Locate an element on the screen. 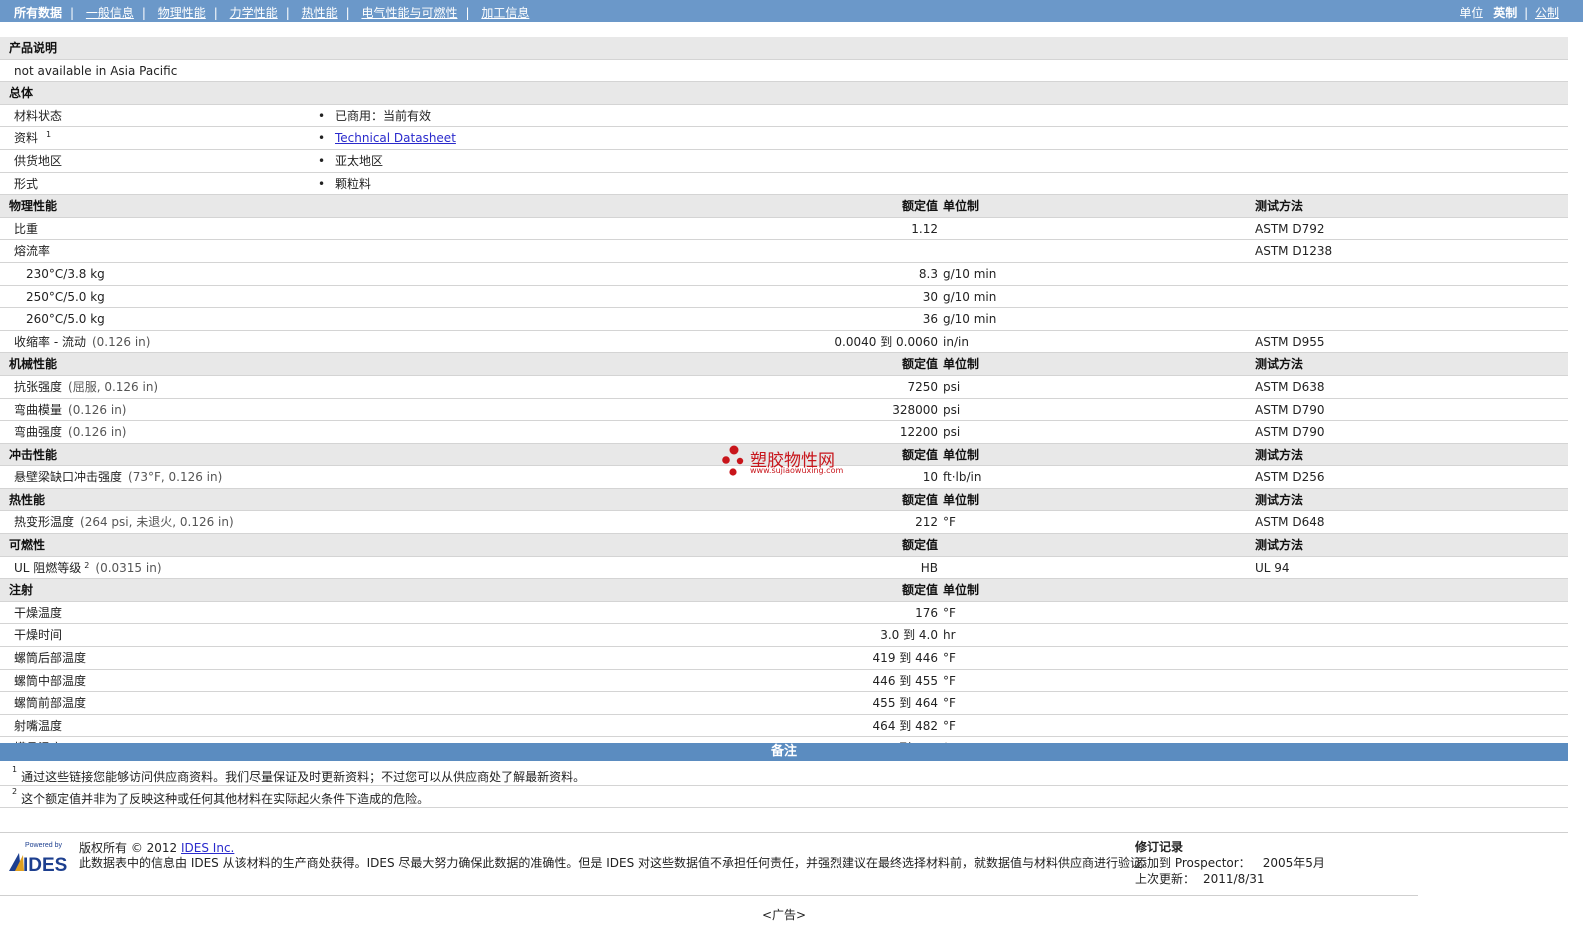 The height and width of the screenshot is (931, 1583). property-name: 250°C/5.0 kg is located at coordinates (65, 296).